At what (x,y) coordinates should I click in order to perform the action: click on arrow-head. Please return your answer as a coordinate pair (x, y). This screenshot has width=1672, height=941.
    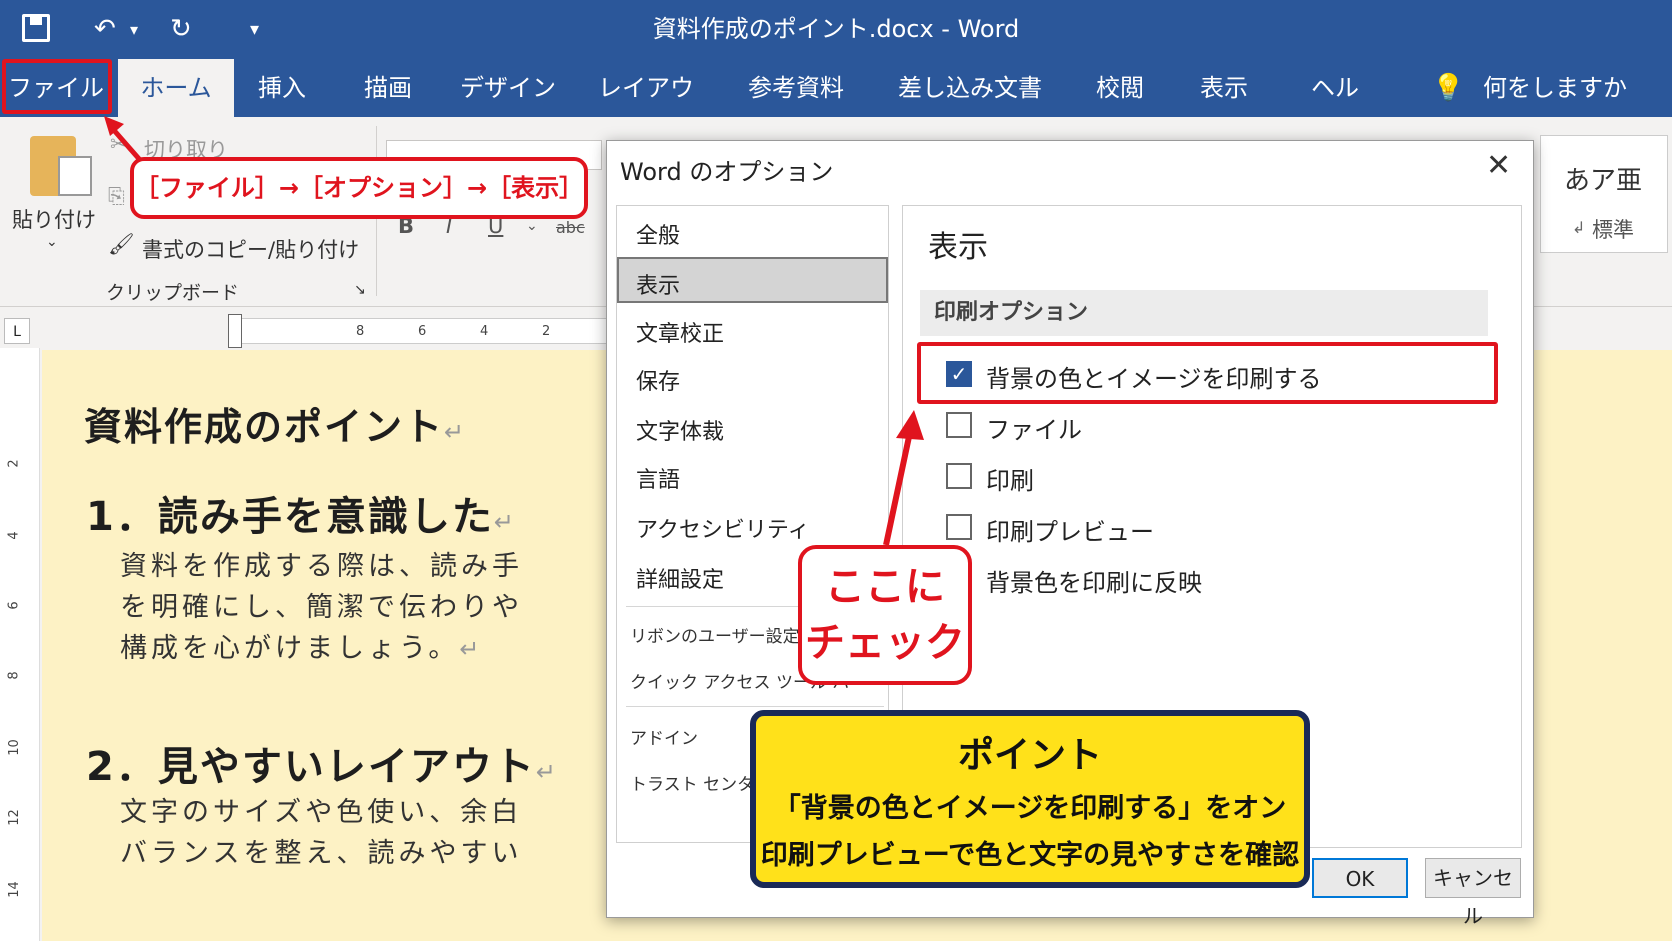
    Looking at the image, I should click on (910, 425).